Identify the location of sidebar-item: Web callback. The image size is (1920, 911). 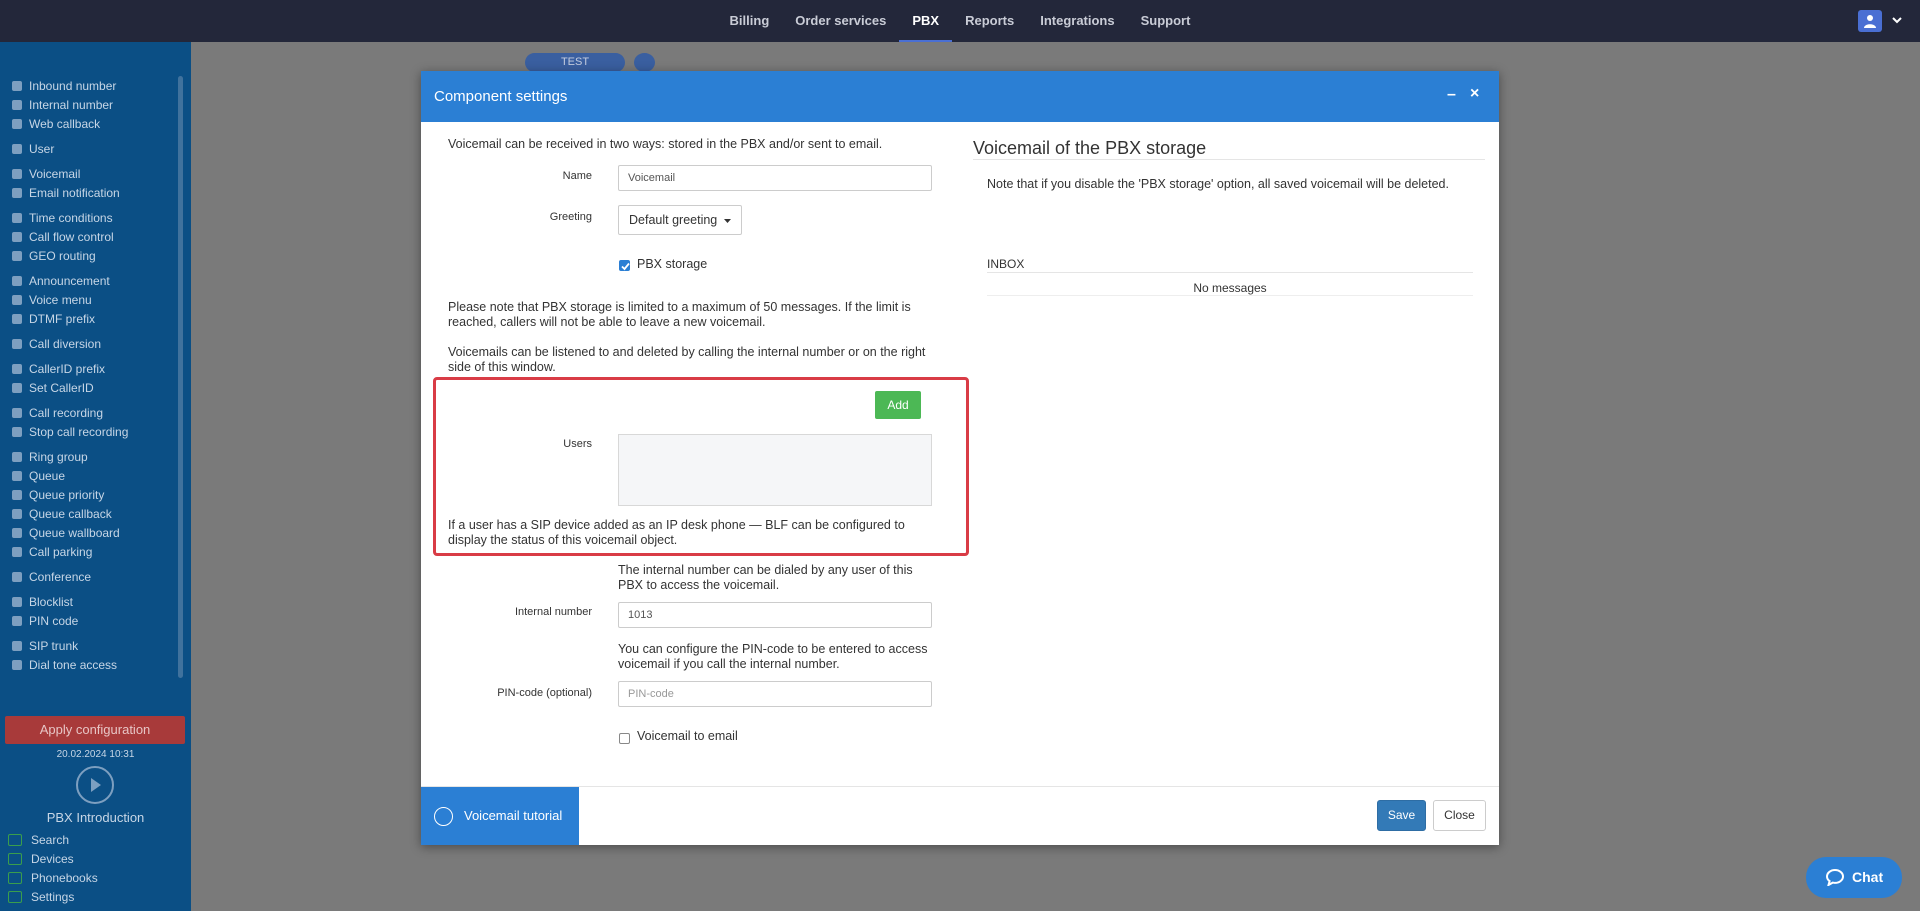
(89, 123).